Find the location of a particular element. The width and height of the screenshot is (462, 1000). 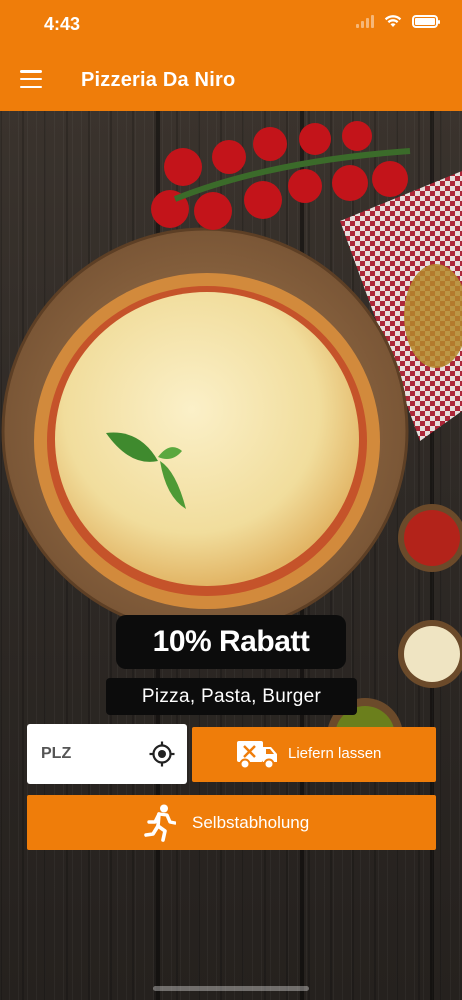

plz-field is located at coordinates (107, 754).